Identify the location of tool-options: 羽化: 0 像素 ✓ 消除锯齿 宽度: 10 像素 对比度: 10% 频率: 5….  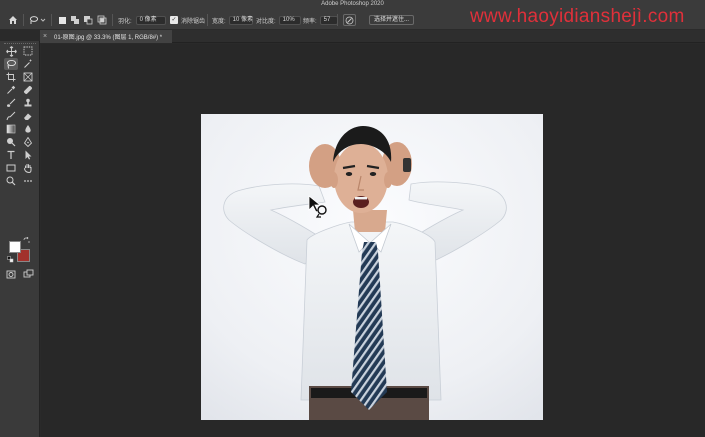
(352, 20).